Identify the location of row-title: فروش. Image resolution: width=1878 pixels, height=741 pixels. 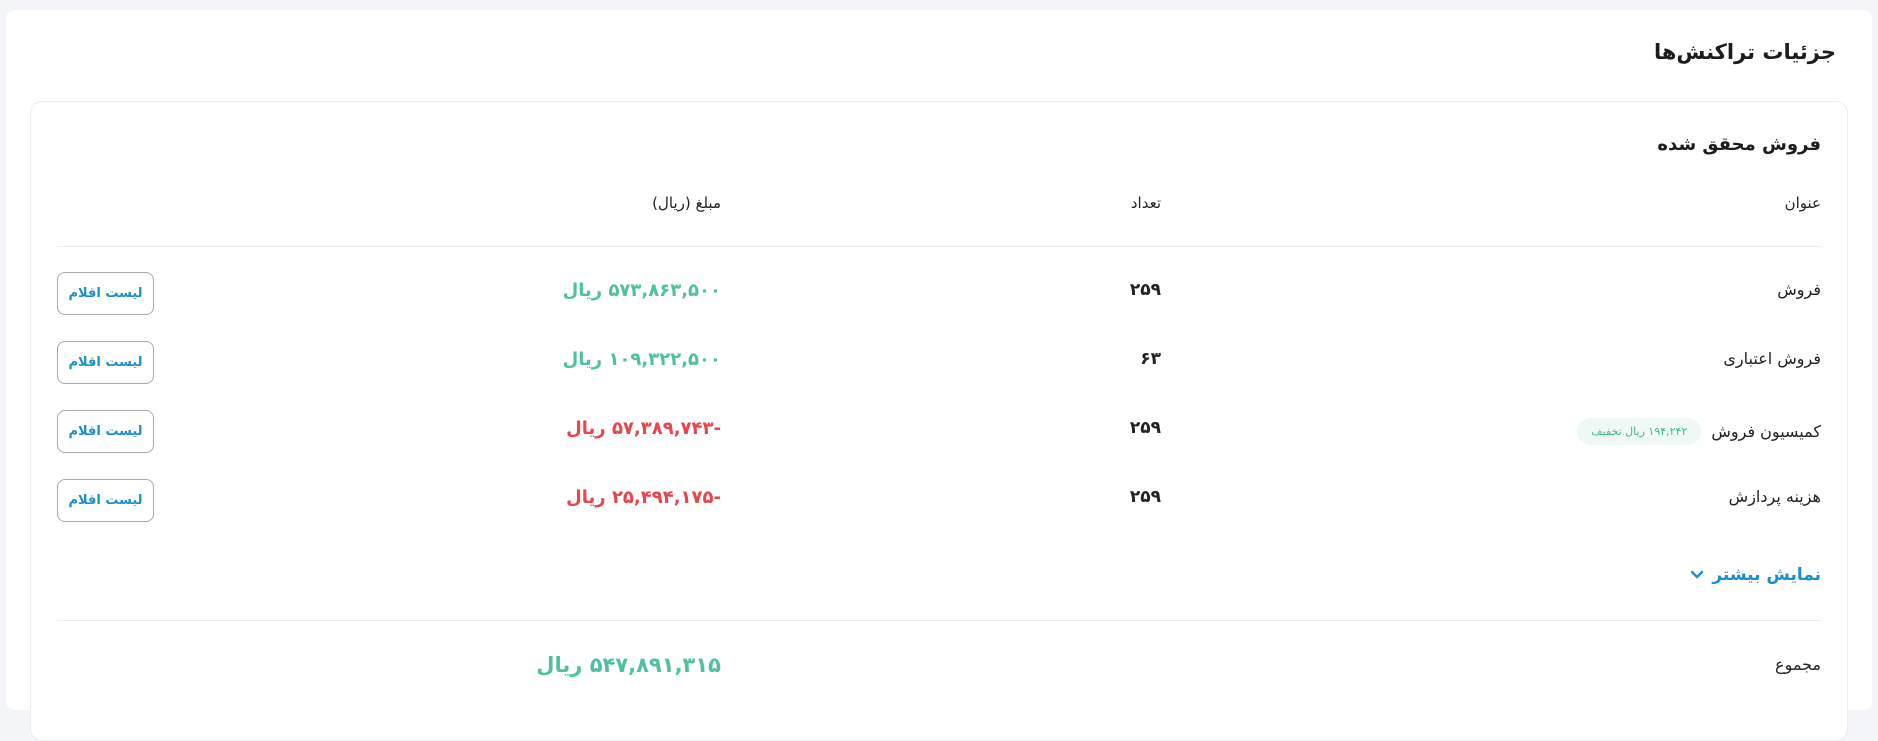
(1799, 289).